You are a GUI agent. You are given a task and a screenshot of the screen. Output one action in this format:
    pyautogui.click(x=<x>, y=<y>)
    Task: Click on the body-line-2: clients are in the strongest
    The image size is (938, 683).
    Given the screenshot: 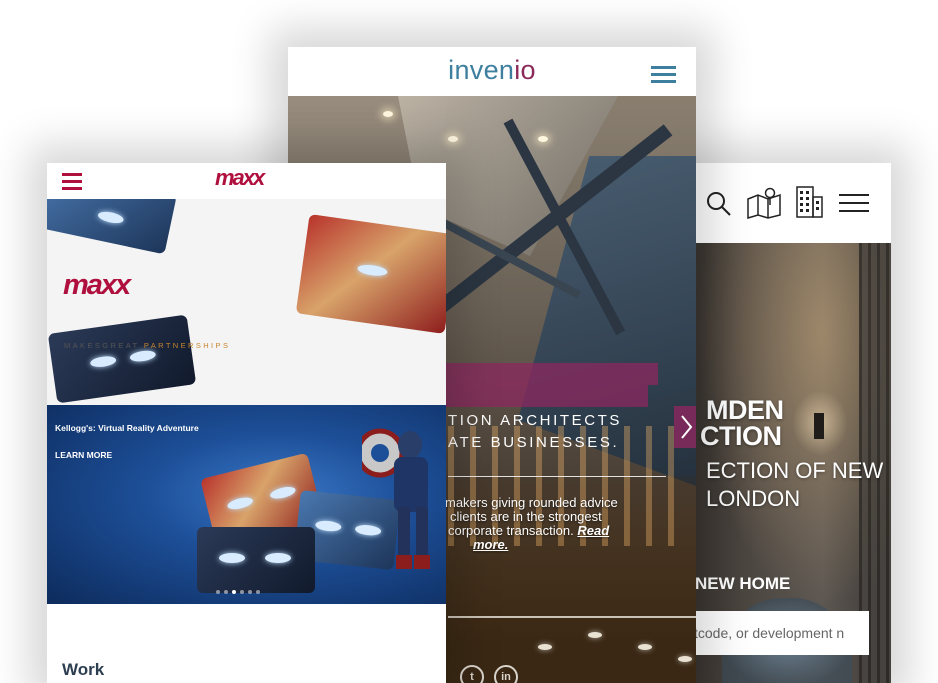 What is the action you would take?
    pyautogui.click(x=526, y=516)
    